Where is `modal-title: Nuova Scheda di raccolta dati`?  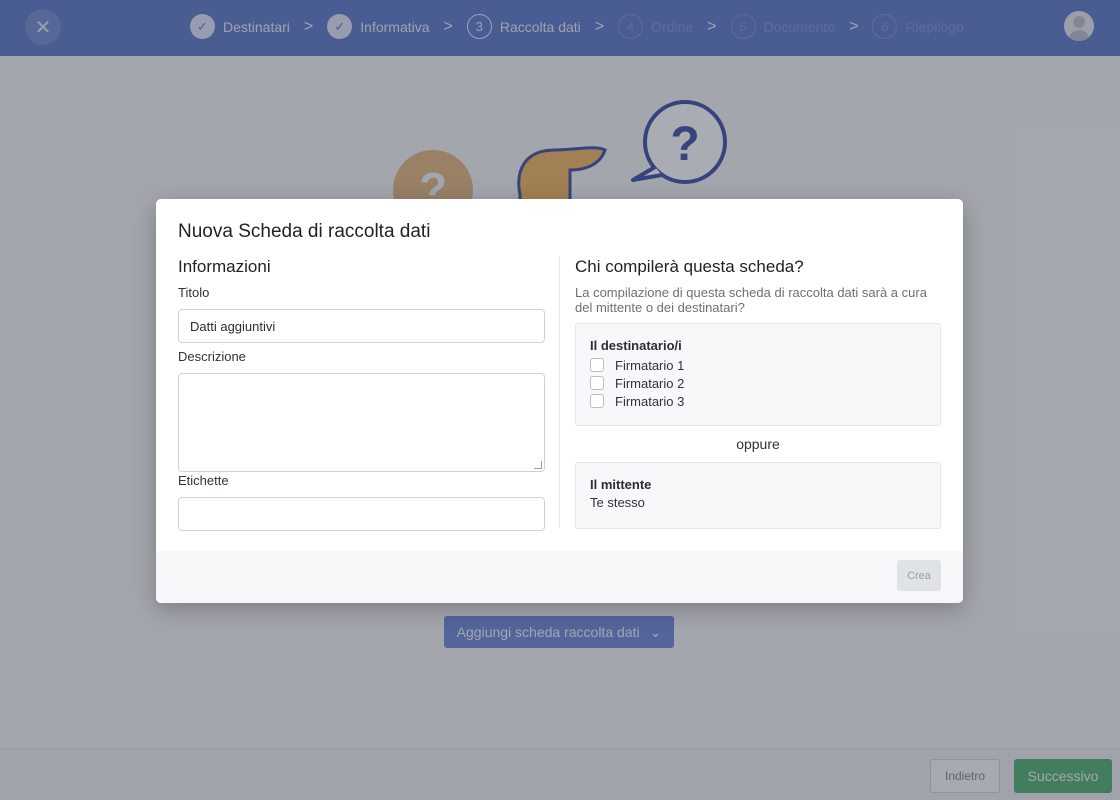
modal-title: Nuova Scheda di raccolta dati is located at coordinates (304, 231).